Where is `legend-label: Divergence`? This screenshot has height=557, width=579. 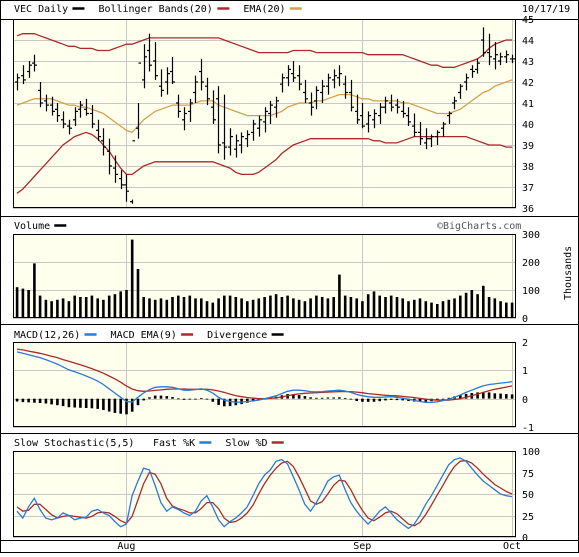
legend-label: Divergence is located at coordinates (237, 335).